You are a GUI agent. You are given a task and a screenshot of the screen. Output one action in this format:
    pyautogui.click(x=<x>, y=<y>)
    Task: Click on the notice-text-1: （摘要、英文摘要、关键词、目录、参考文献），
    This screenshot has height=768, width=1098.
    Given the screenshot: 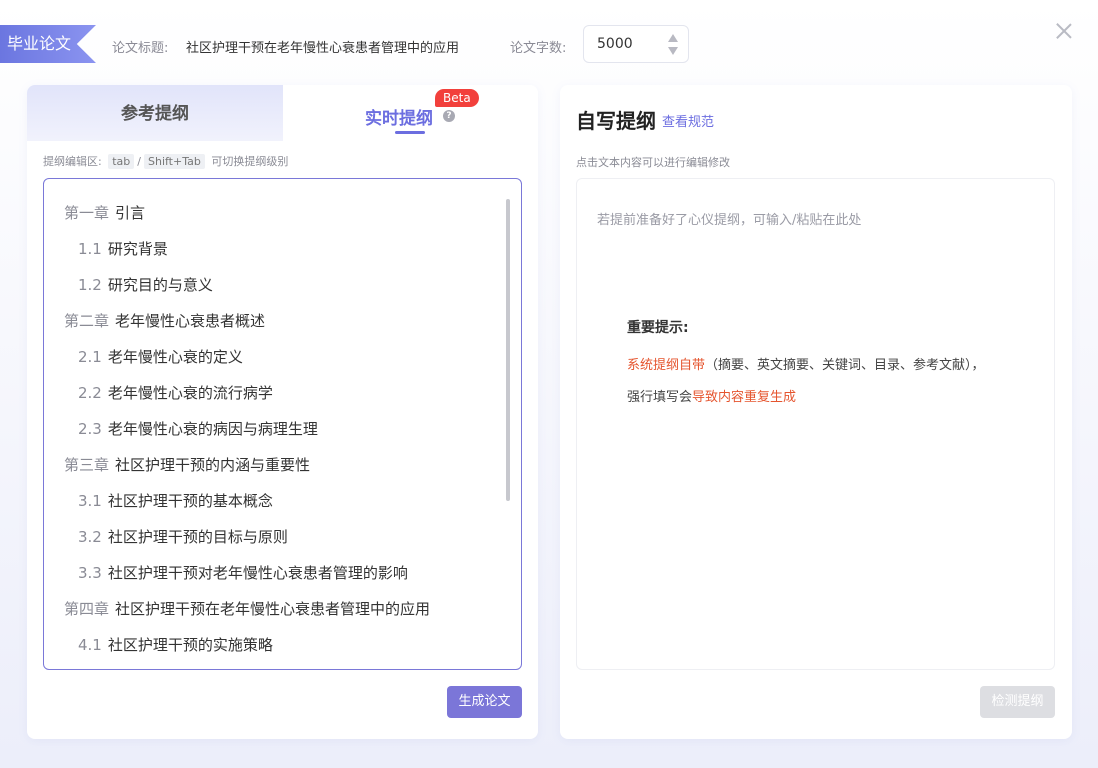 What is the action you would take?
    pyautogui.click(x=845, y=365)
    